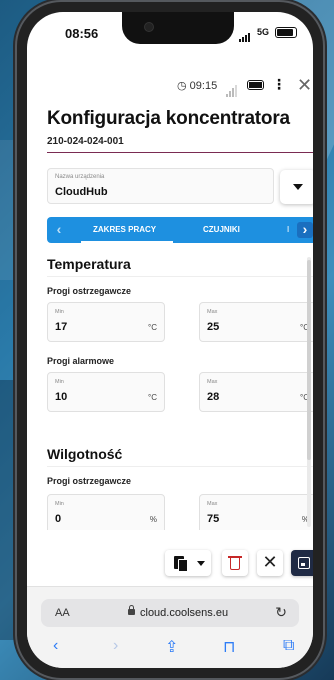 The height and width of the screenshot is (680, 334). What do you see at coordinates (184, 613) in the screenshot?
I see `url-host: cloud.coolsens.eu` at bounding box center [184, 613].